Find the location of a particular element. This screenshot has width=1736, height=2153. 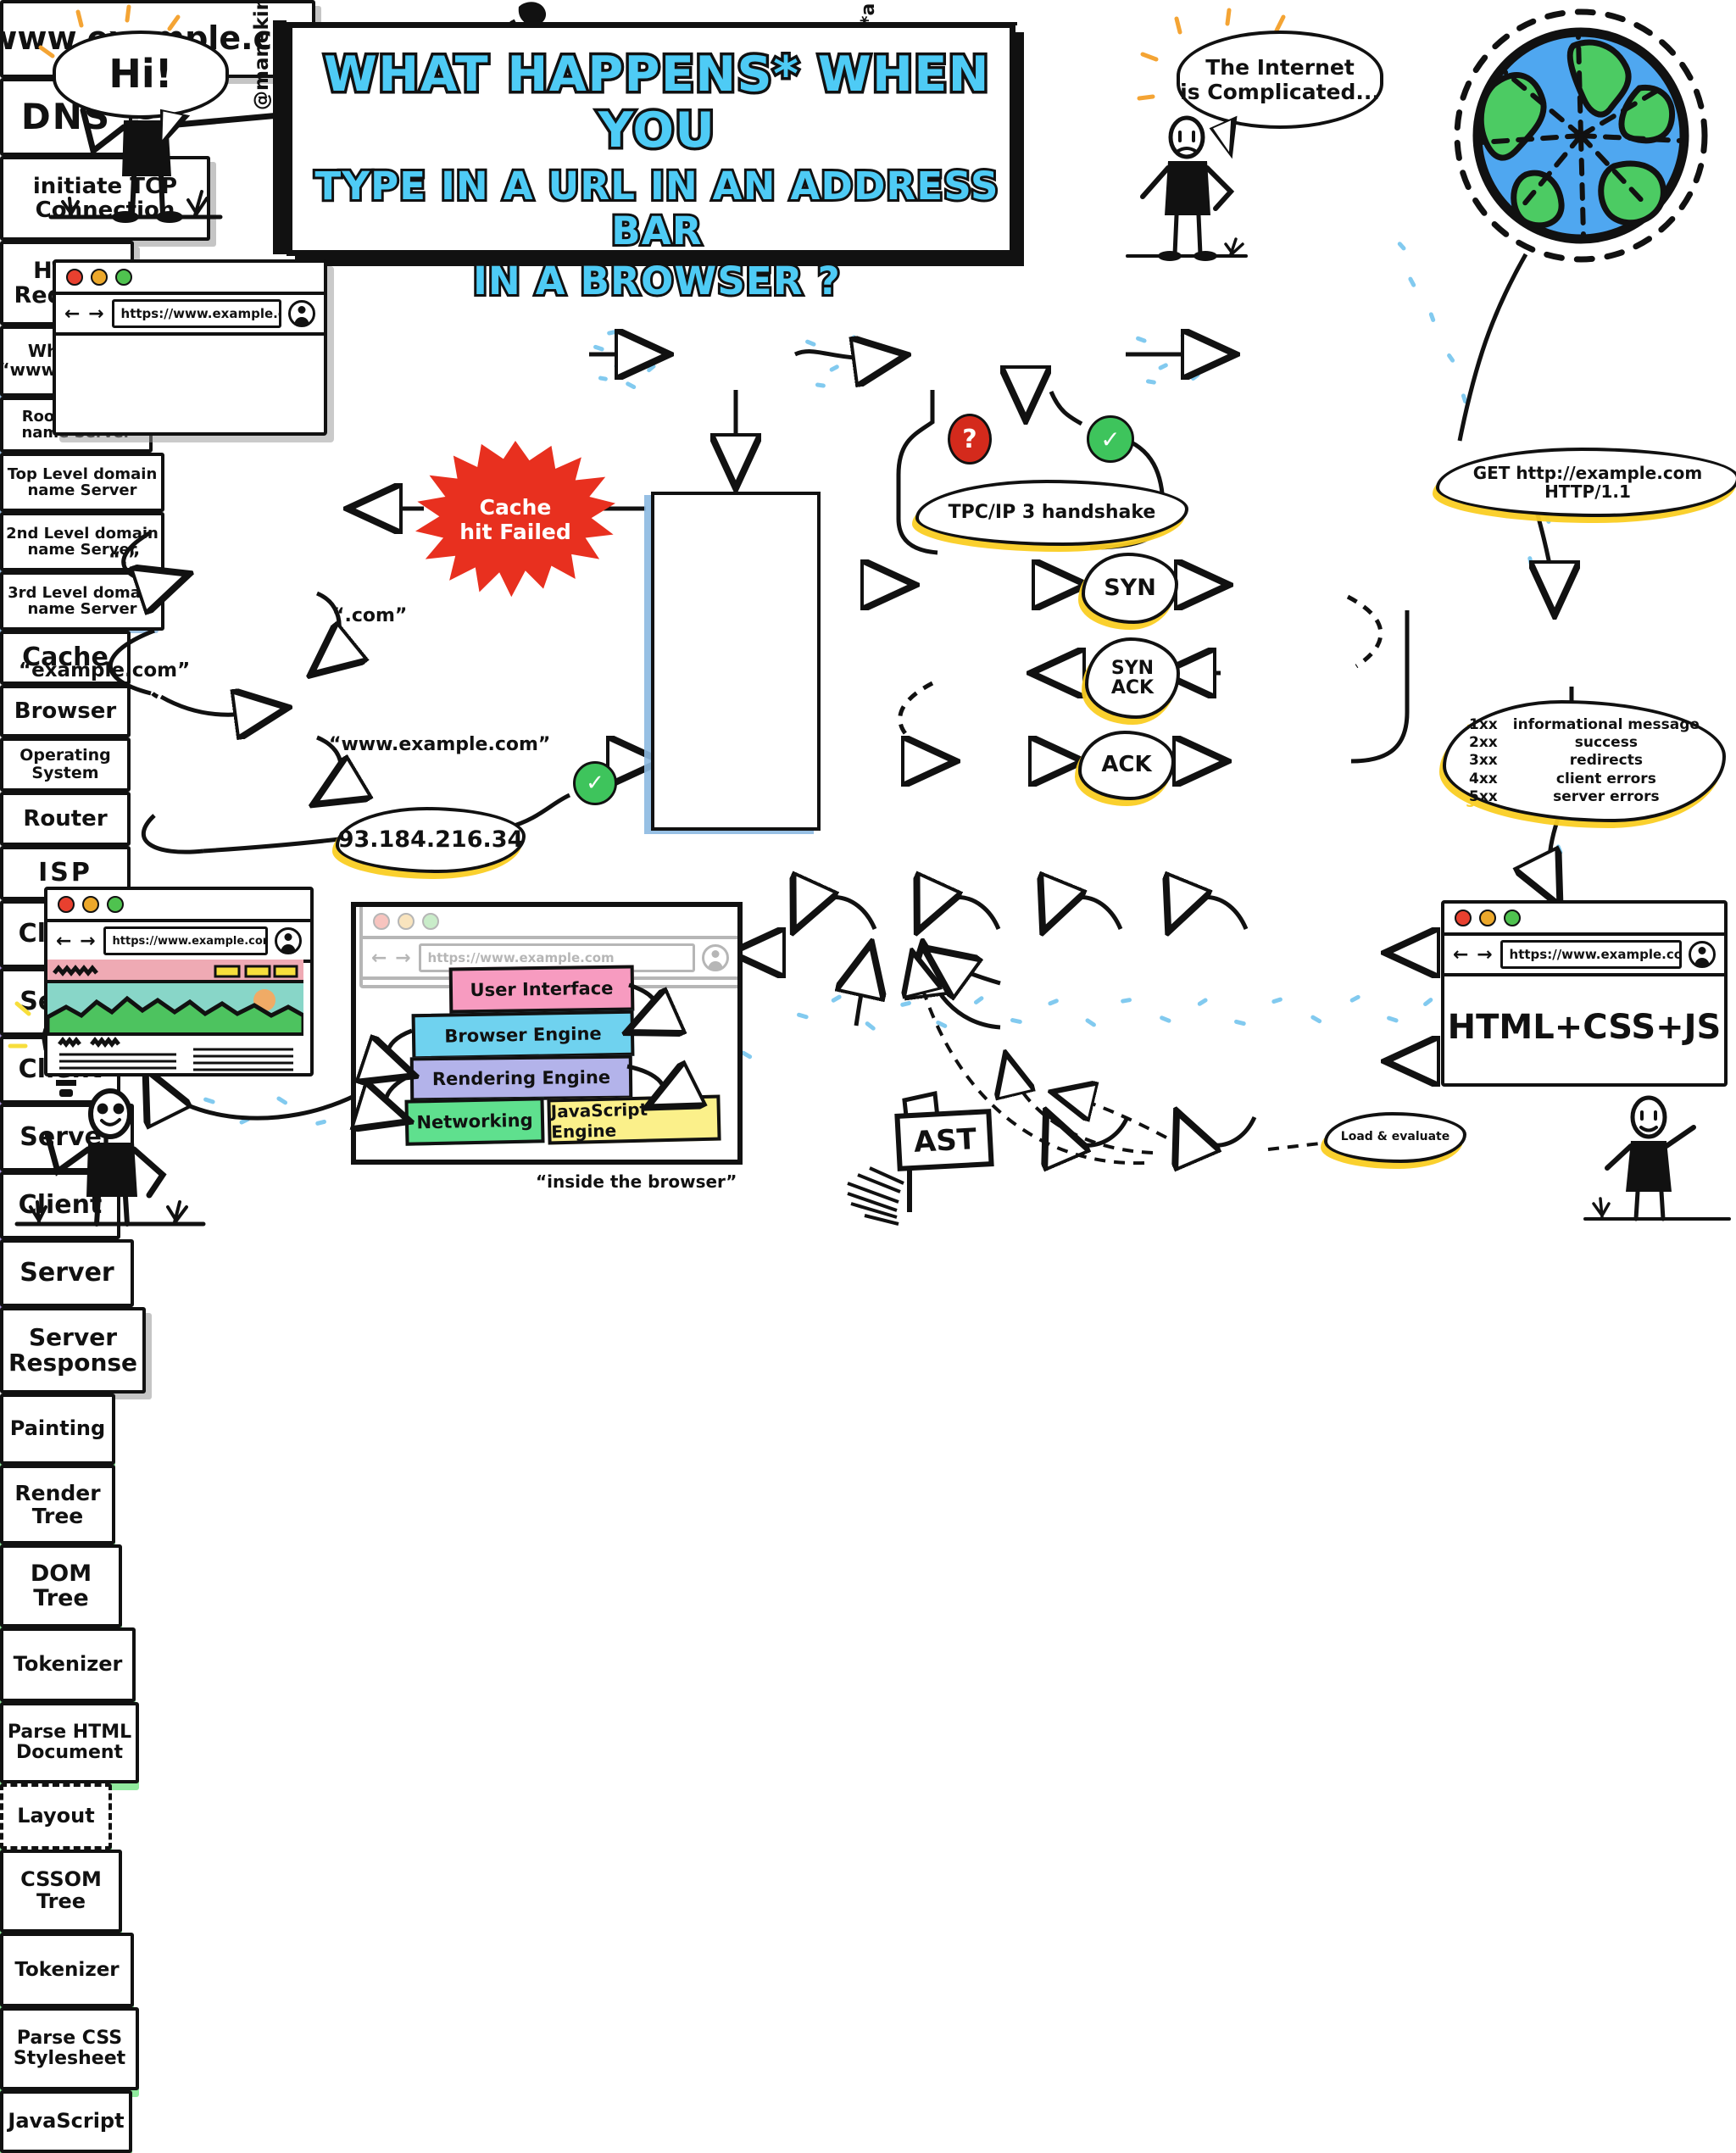

check-icon: ✓ is located at coordinates (595, 784).